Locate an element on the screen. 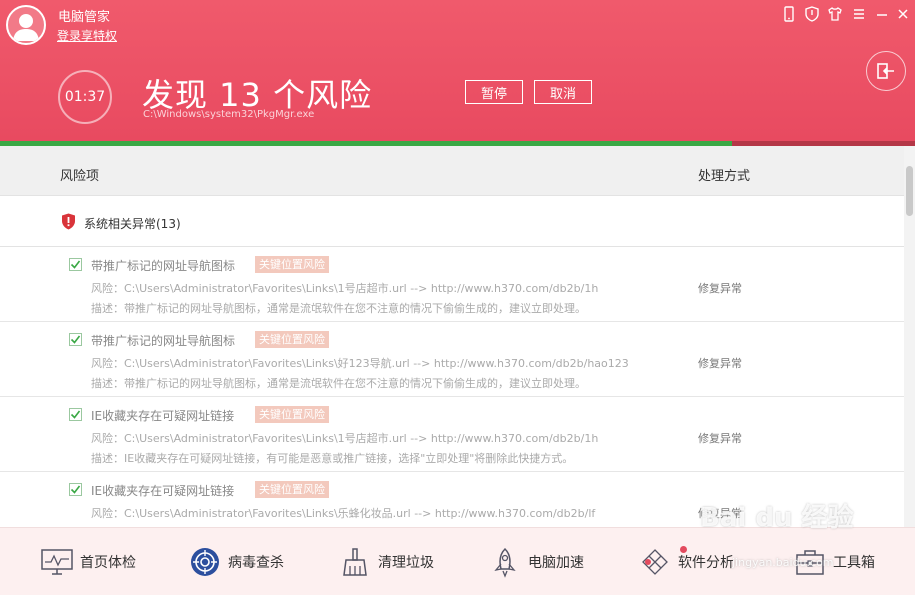 This screenshot has height=595, width=915. scrollbar is located at coordinates (909, 336).